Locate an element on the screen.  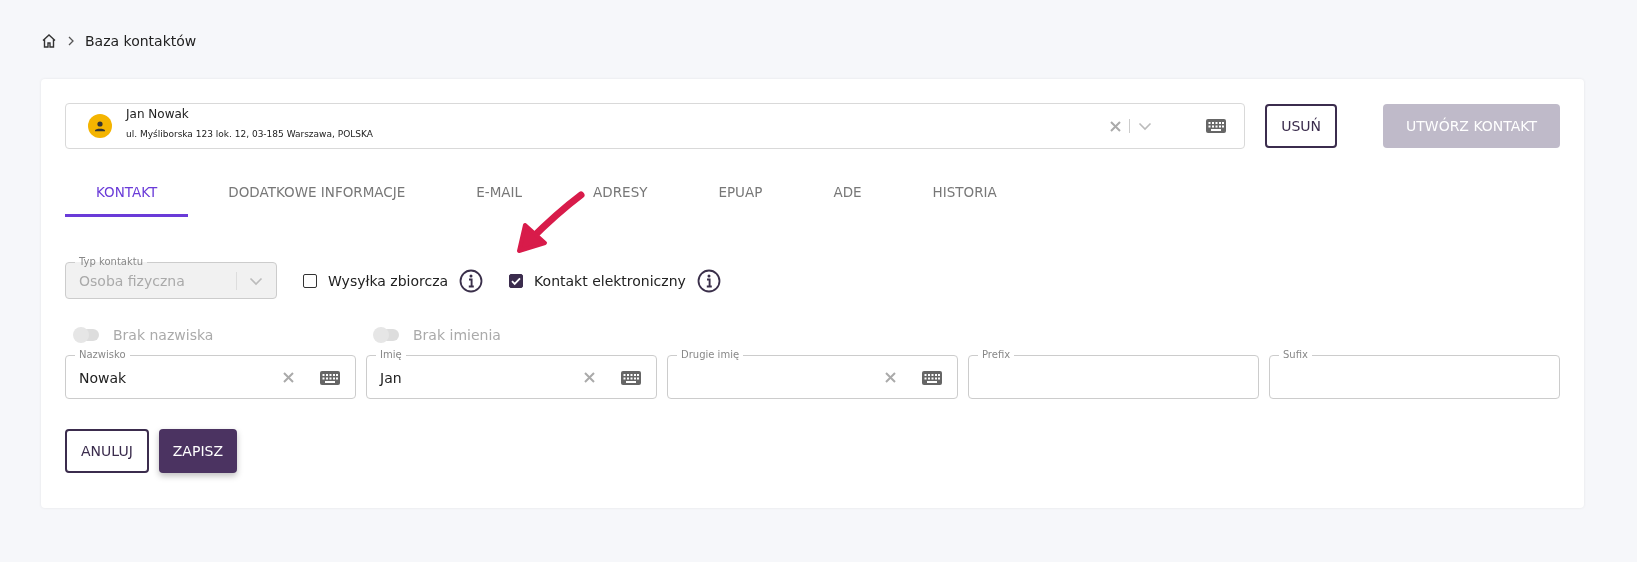
chevron-down-icon is located at coordinates (256, 281).